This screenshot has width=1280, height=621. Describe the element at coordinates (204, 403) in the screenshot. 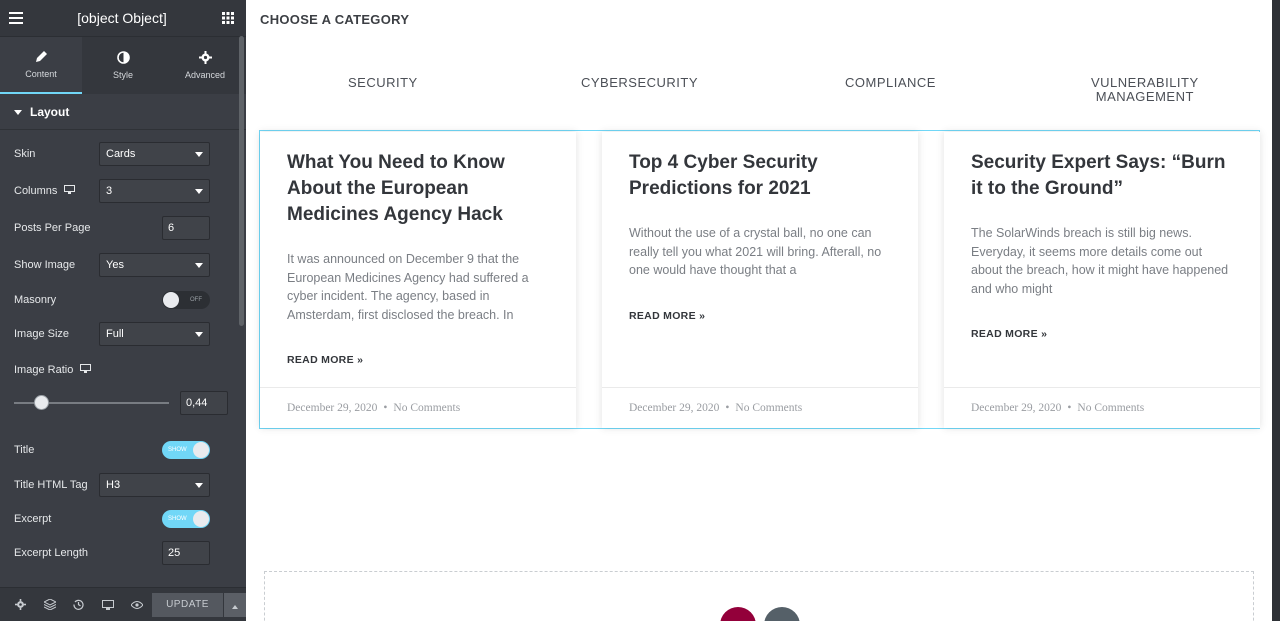

I see `image-ratio-input: 0,44` at that location.